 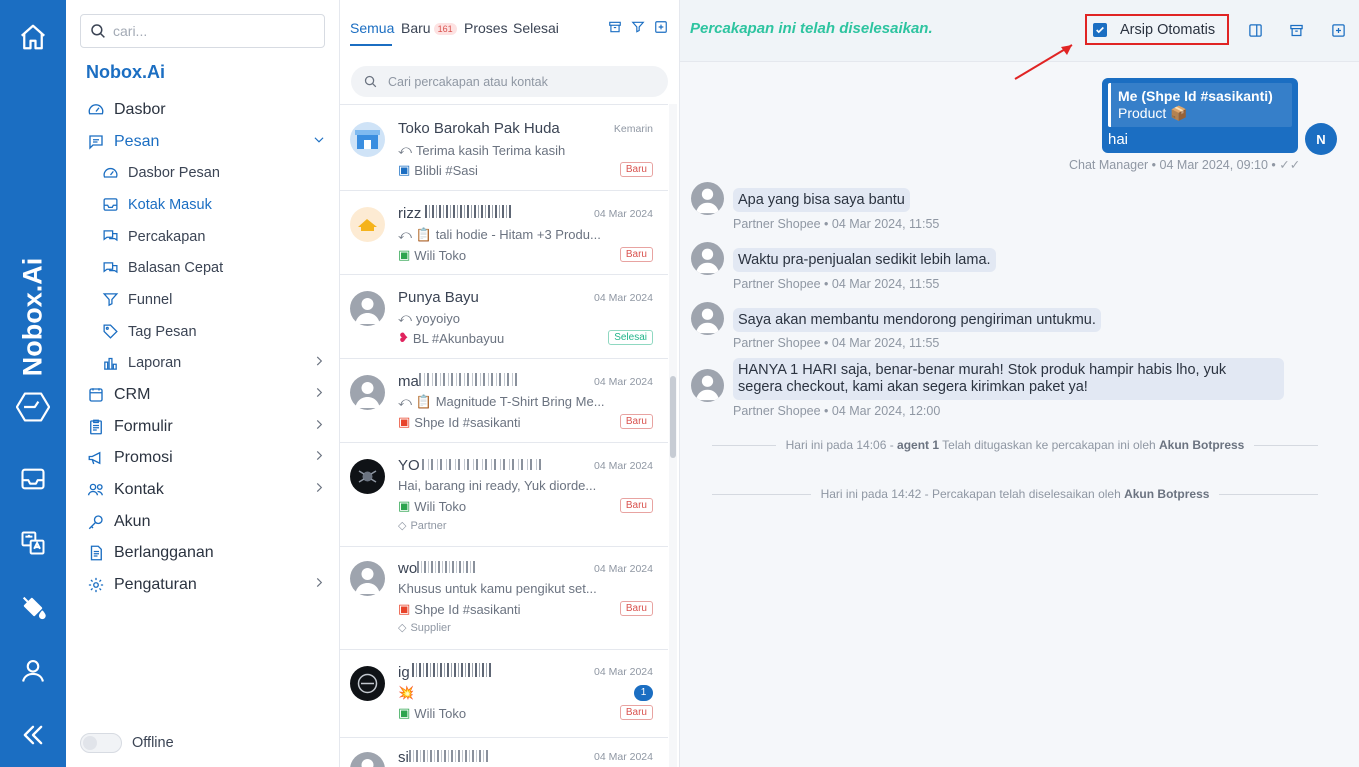 What do you see at coordinates (508, 170) in the screenshot?
I see `channel: ▣ Blibli #Sasi` at bounding box center [508, 170].